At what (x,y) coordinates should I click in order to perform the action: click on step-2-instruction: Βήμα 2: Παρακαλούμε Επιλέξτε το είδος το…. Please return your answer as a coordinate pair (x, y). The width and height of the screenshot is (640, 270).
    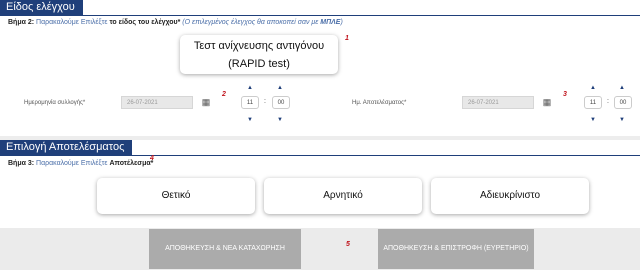
    Looking at the image, I should click on (175, 22).